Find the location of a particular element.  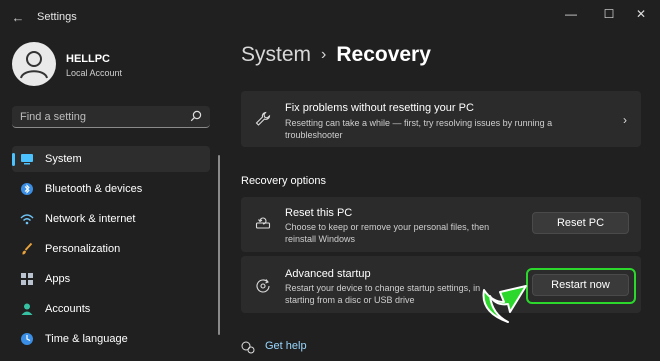

search-input: Find a setting is located at coordinates (111, 117).